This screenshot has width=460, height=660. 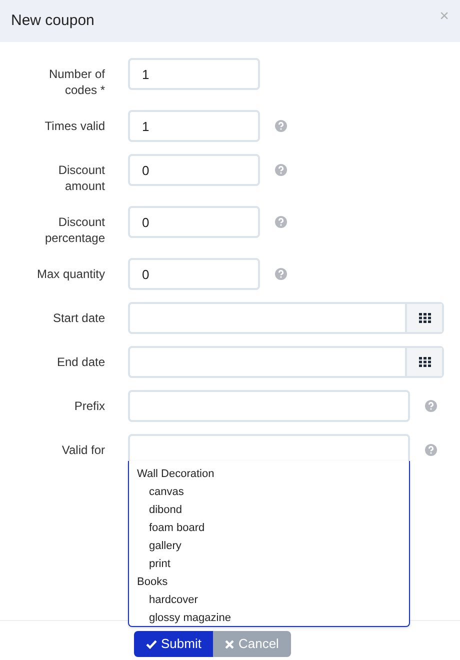 I want to click on field-label: Times valid, so click(x=74, y=126).